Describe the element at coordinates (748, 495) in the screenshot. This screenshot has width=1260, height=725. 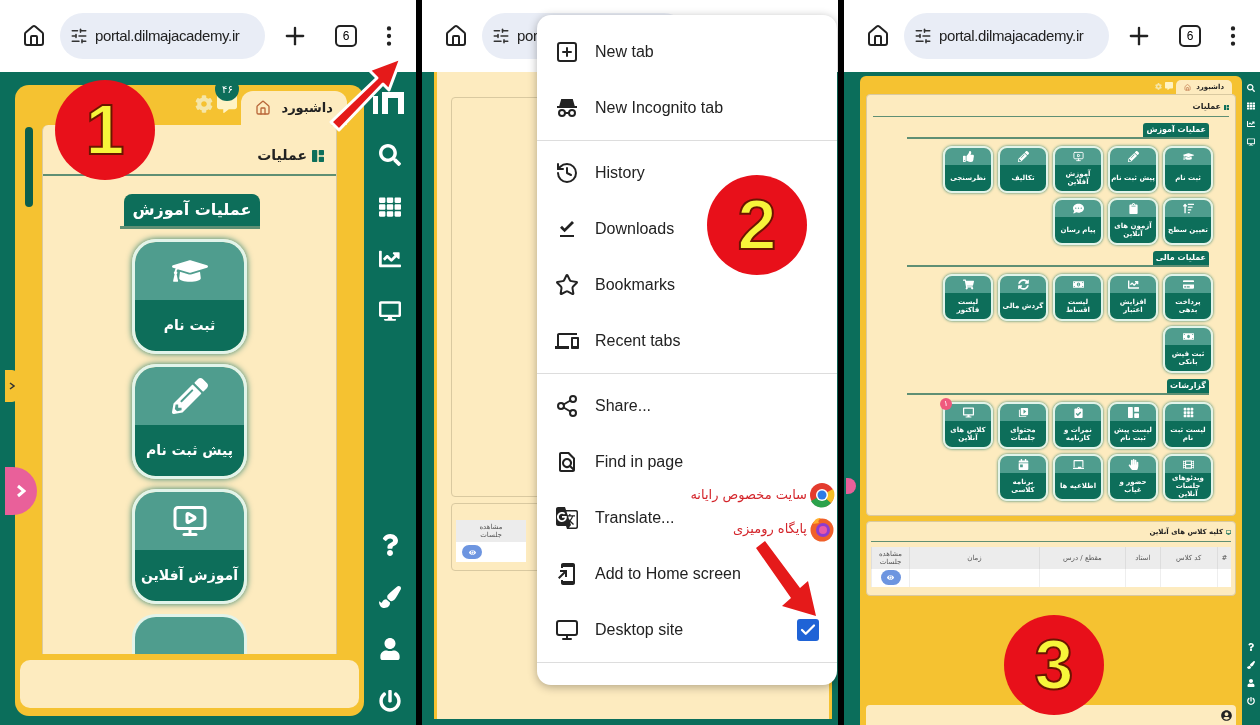
I see `annotation-text: سایت مخصوص رایانه` at that location.